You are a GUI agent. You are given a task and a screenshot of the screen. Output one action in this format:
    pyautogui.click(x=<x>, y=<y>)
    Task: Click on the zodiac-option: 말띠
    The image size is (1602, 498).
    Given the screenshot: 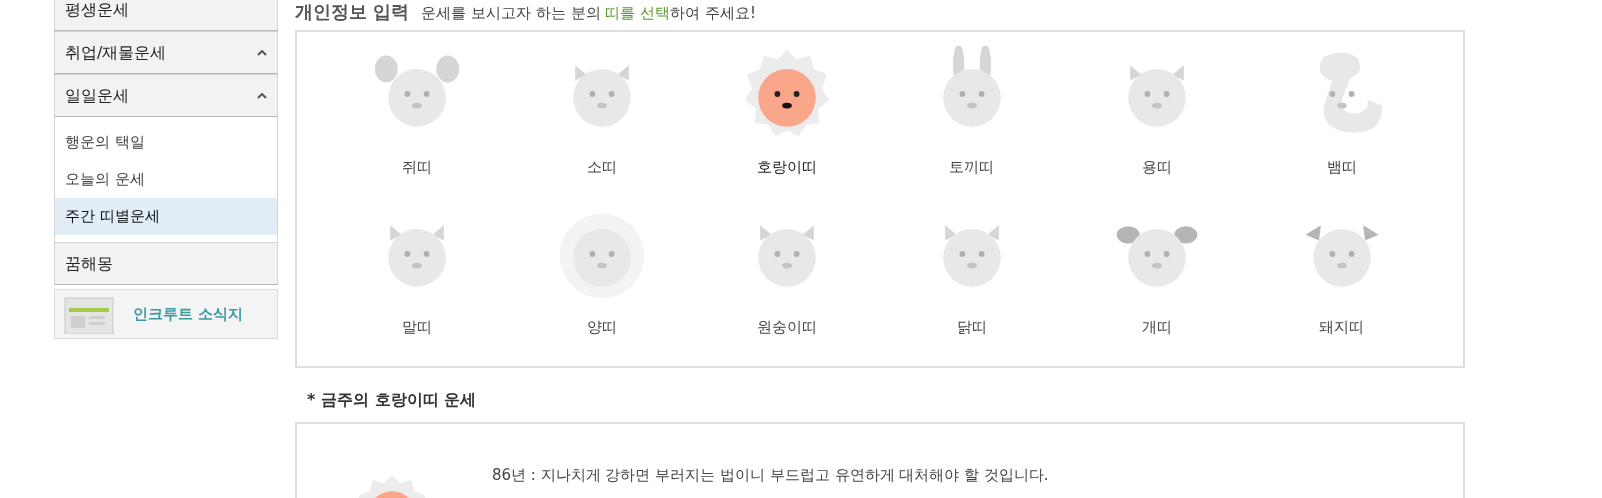 What is the action you would take?
    pyautogui.click(x=416, y=286)
    